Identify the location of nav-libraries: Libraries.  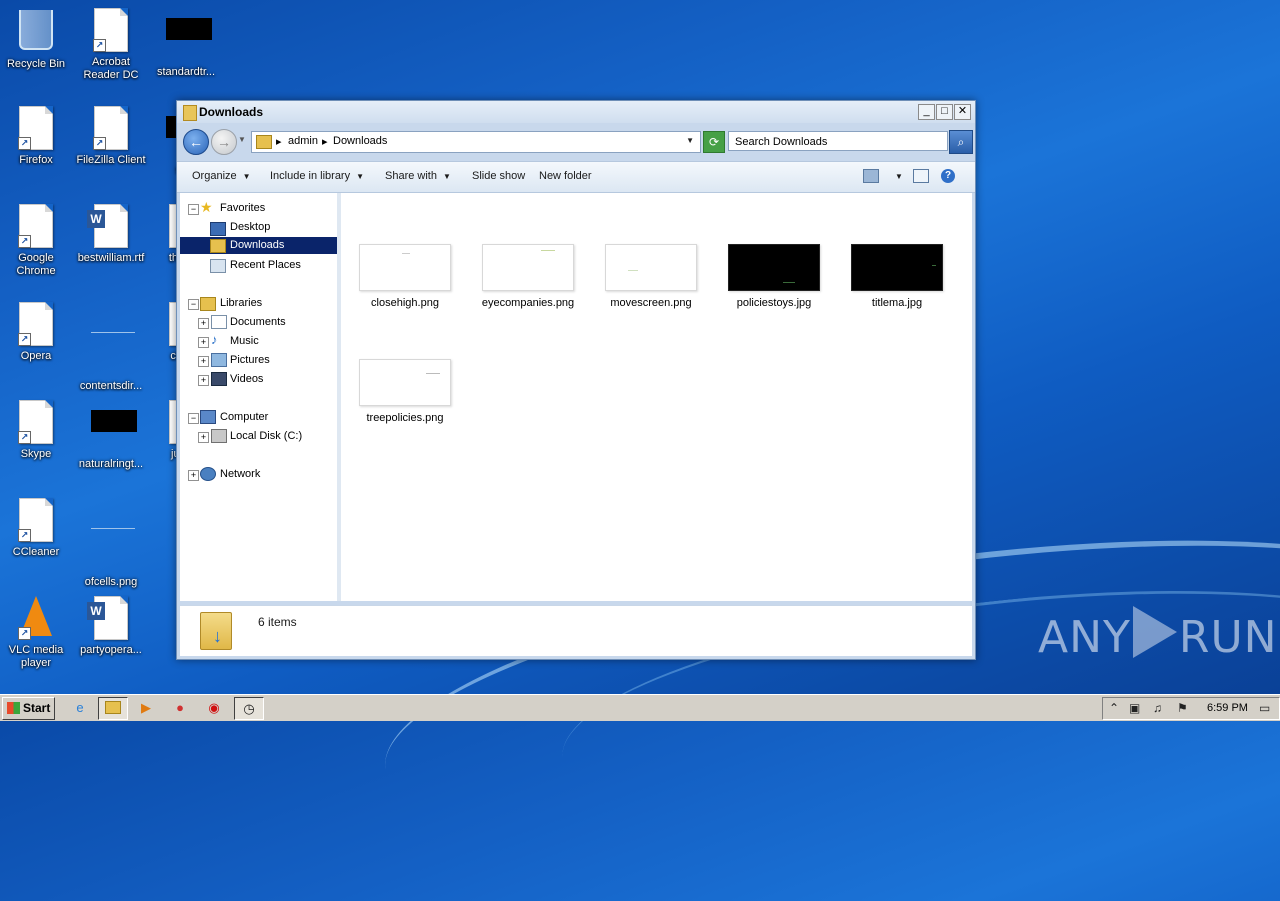
(241, 303).